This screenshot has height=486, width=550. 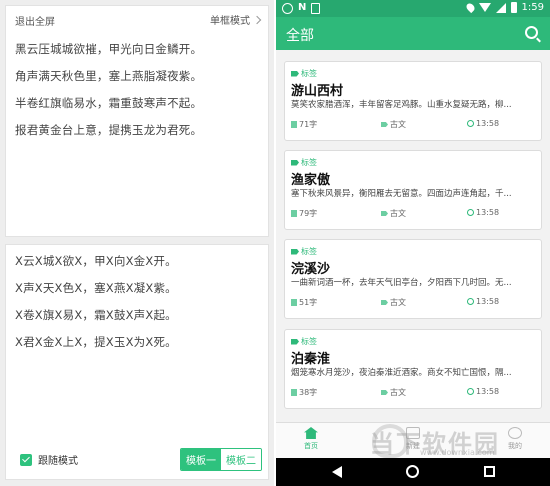 I want to click on profile-icon, so click(x=515, y=433).